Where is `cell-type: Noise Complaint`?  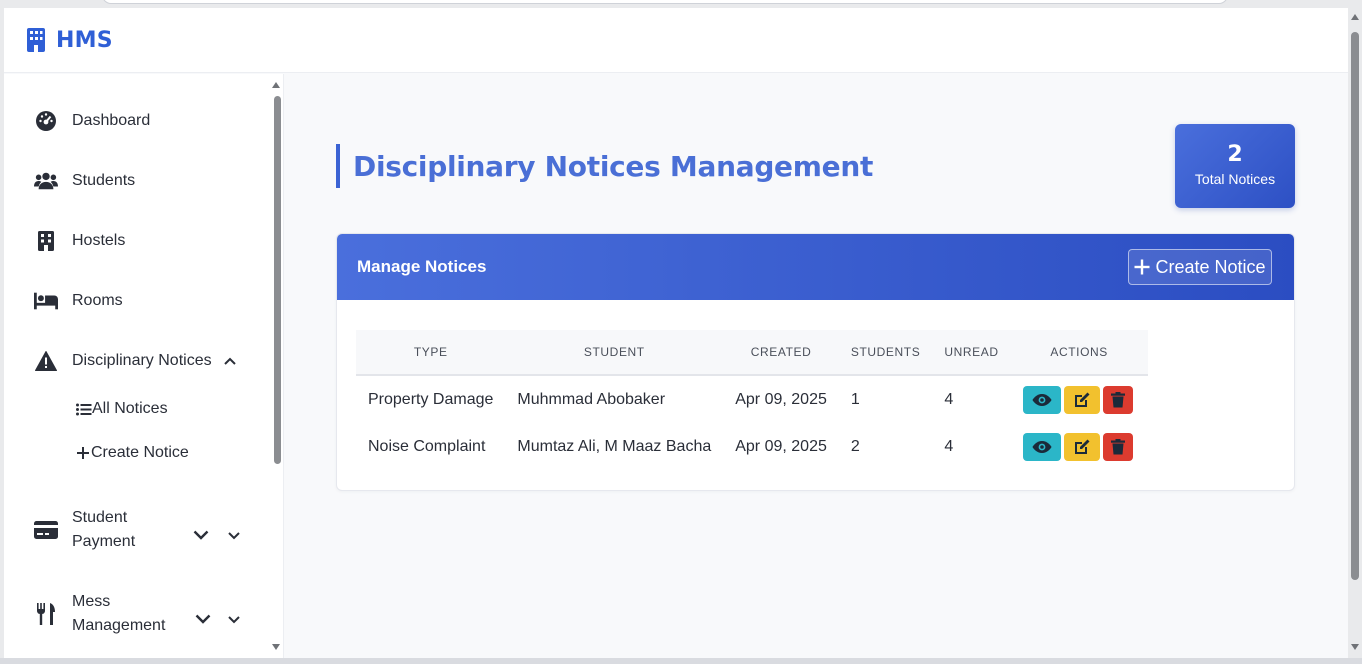 cell-type: Noise Complaint is located at coordinates (427, 446).